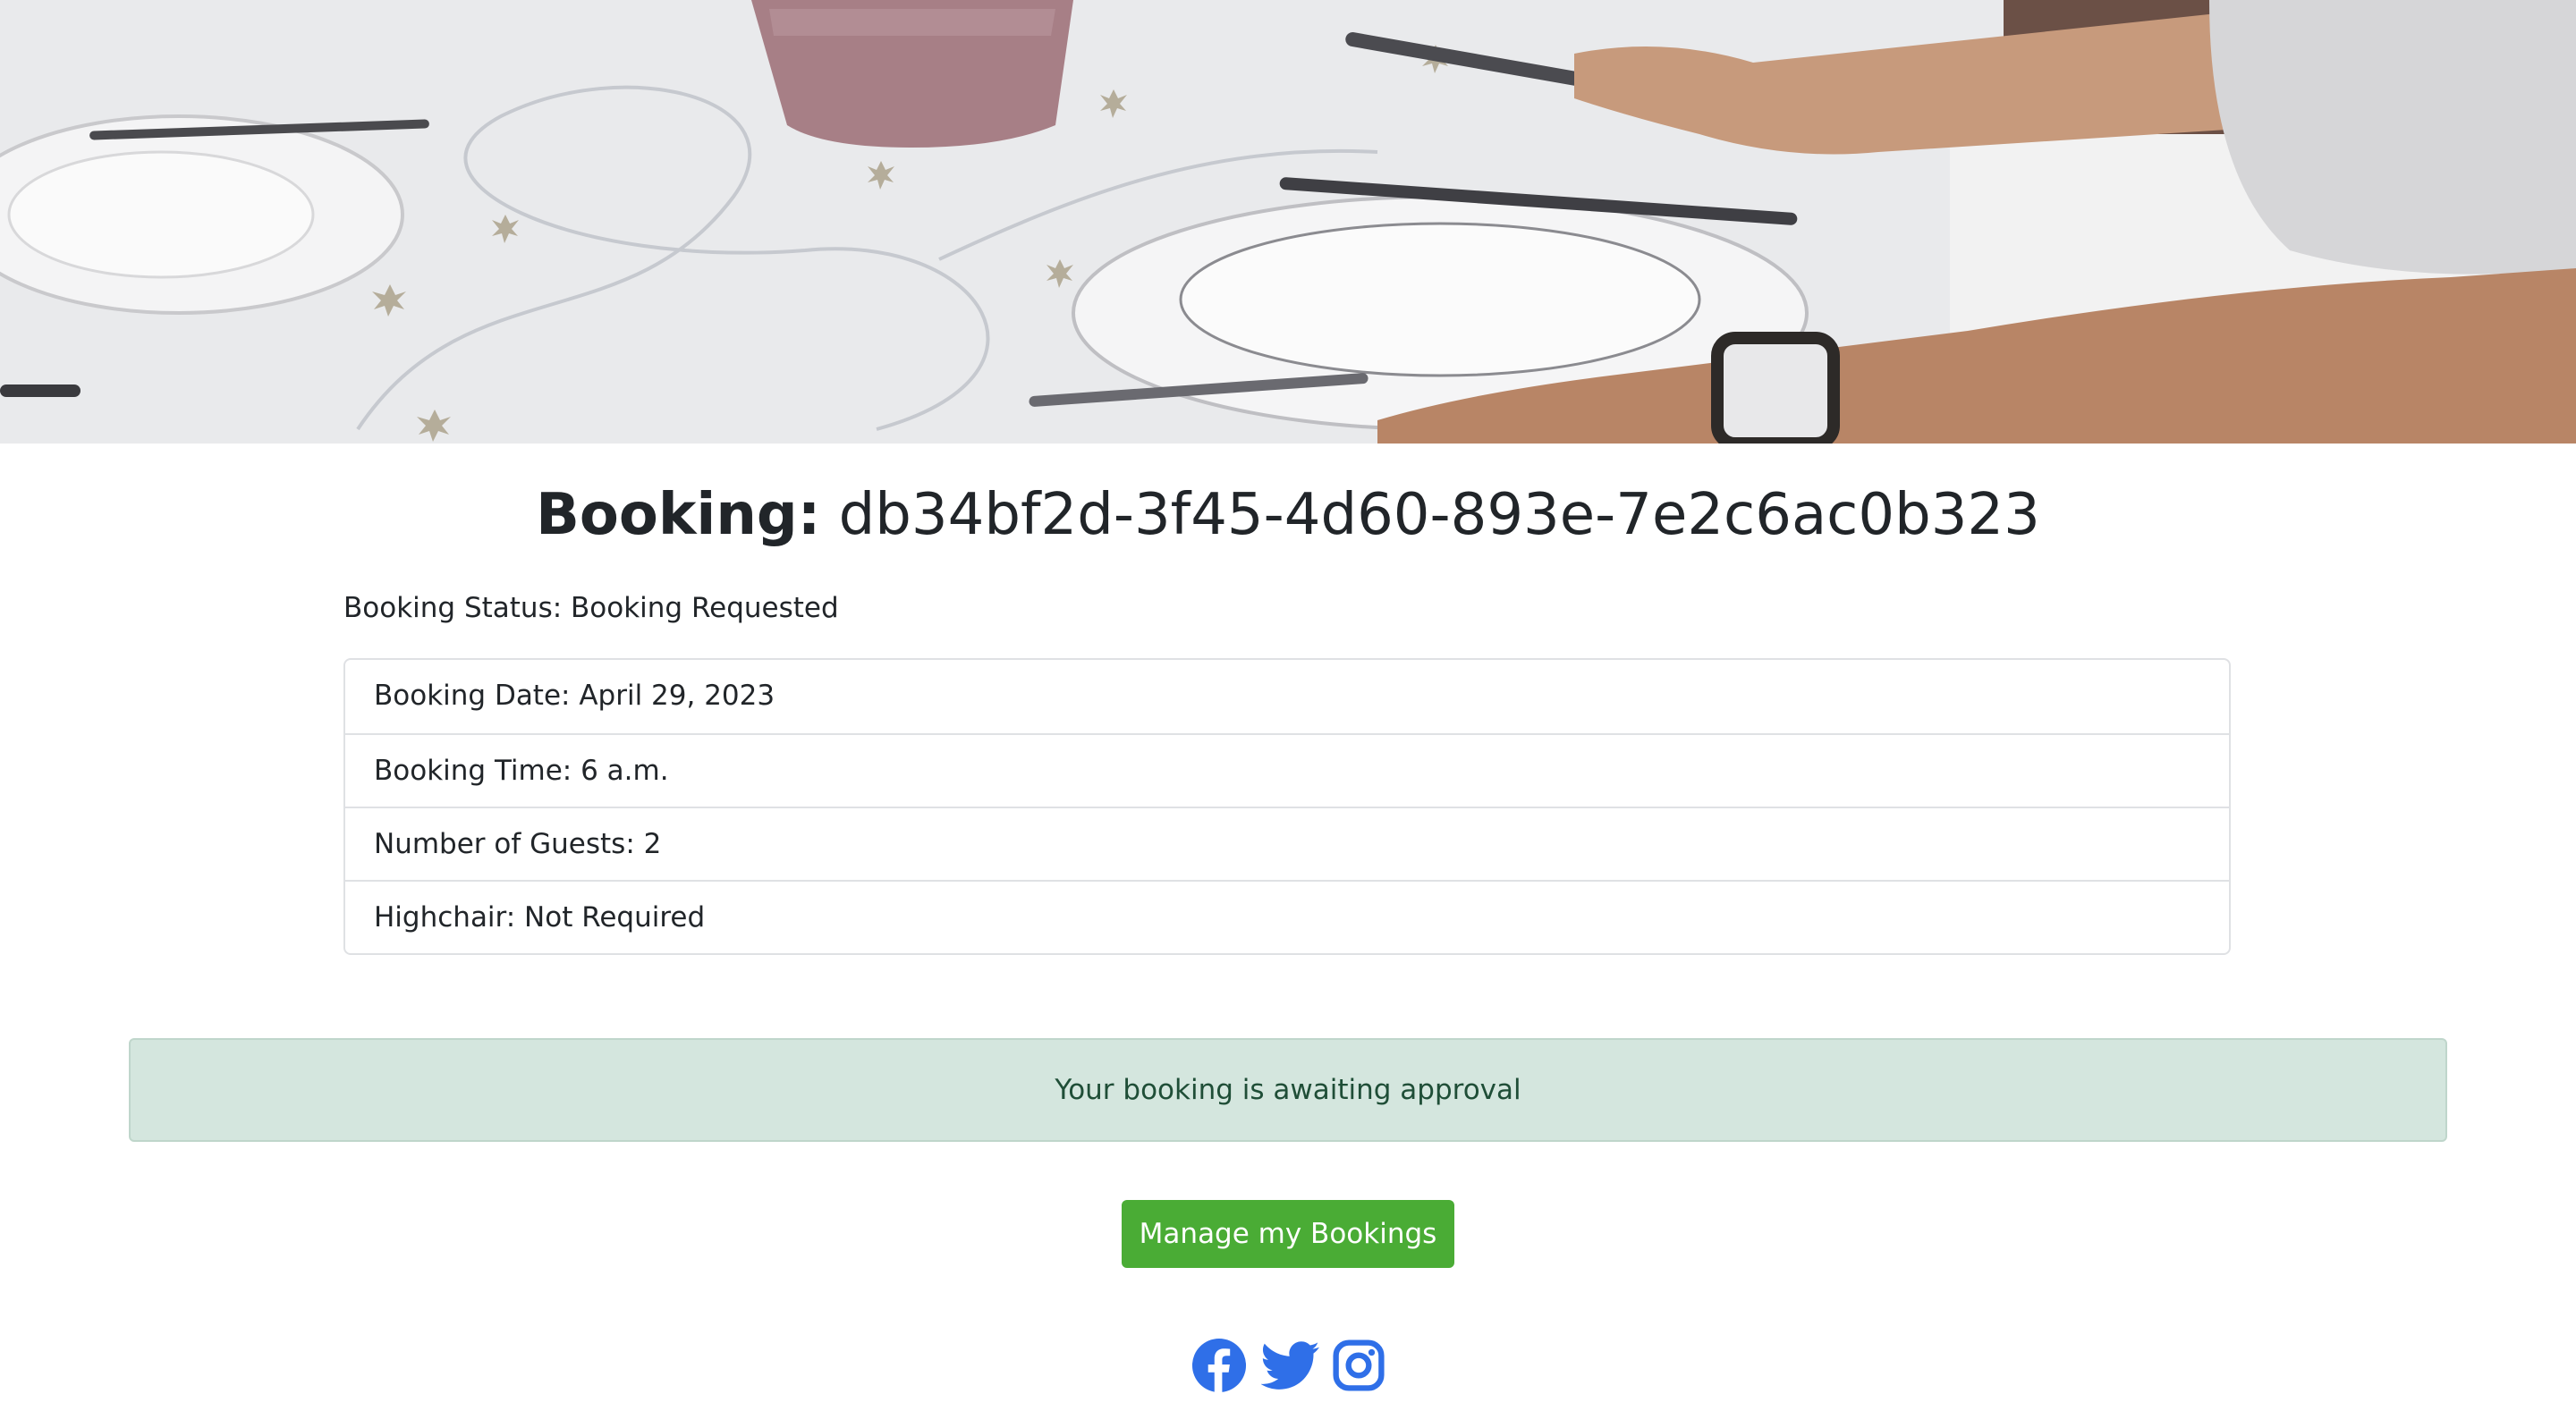 Image resolution: width=2576 pixels, height=1411 pixels. I want to click on number-of-guests: Number of Guests: 2, so click(1287, 843).